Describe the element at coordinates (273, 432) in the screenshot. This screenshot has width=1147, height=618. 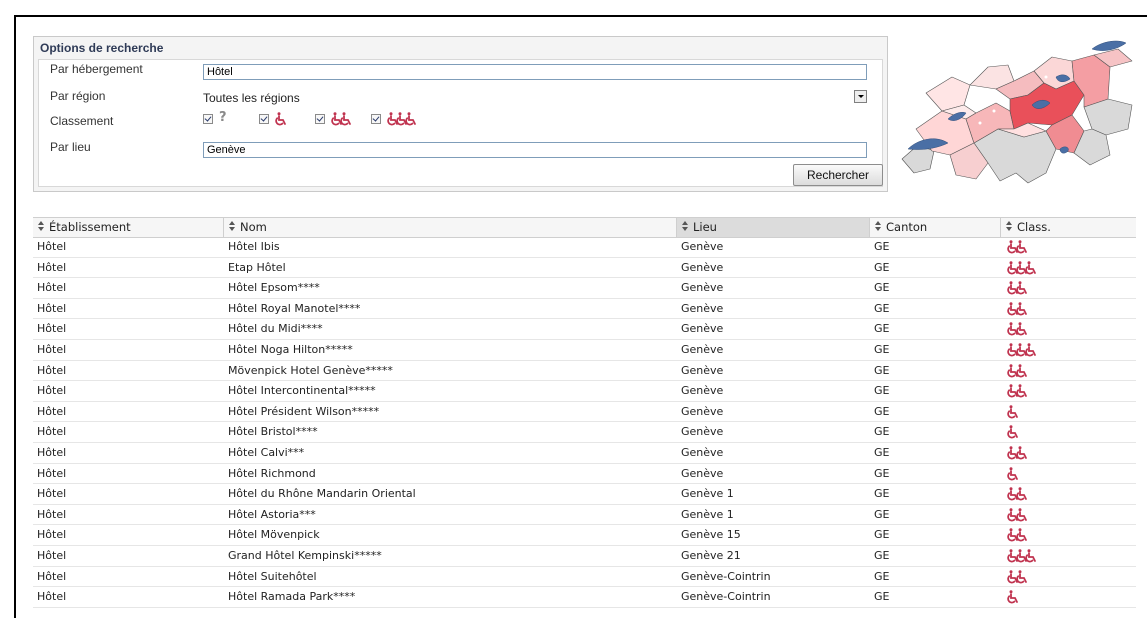
I see `cell-name: Hôtel Bristol****` at that location.